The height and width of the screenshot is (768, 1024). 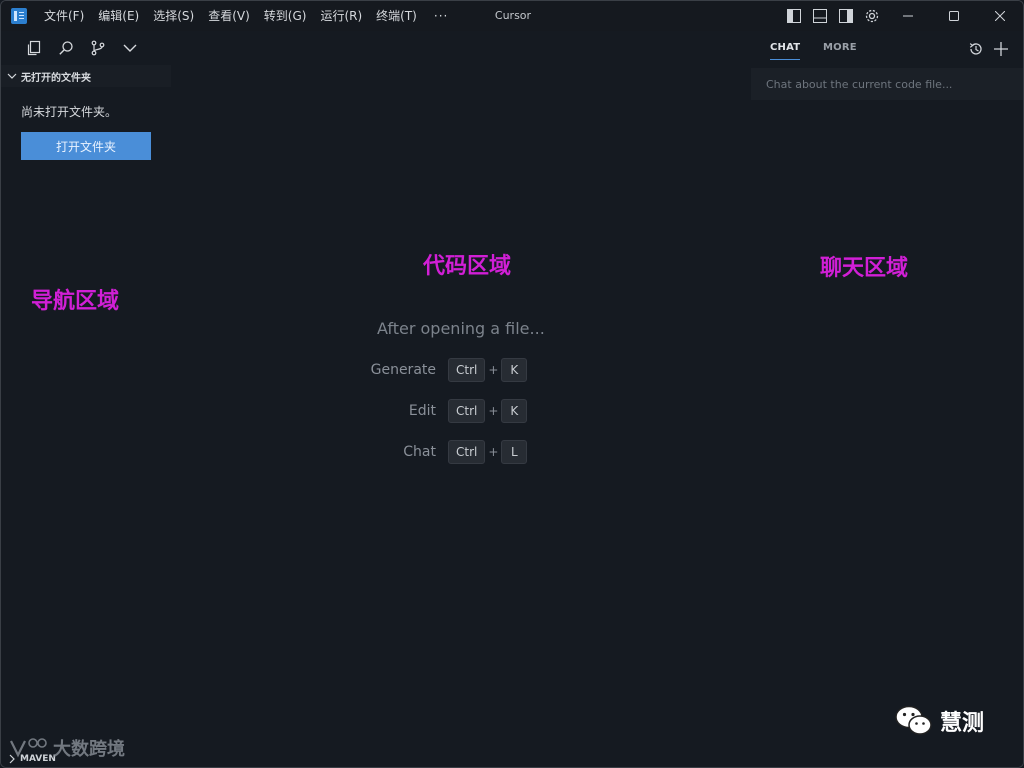 I want to click on explorer-button, so click(x=34, y=48).